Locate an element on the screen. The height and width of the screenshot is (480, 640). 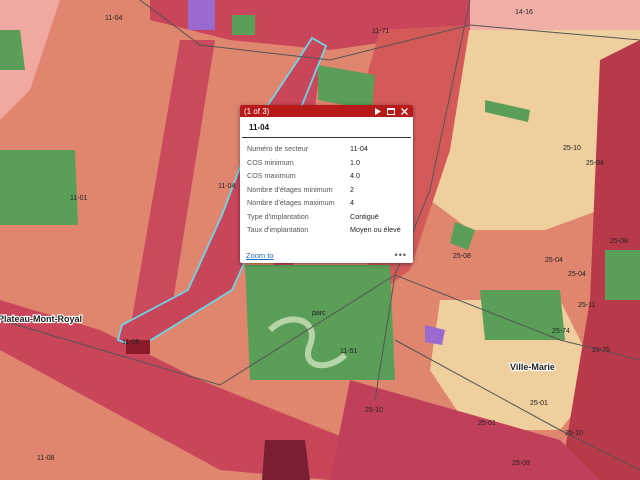
park-right-strip is located at coordinates (622, 275).